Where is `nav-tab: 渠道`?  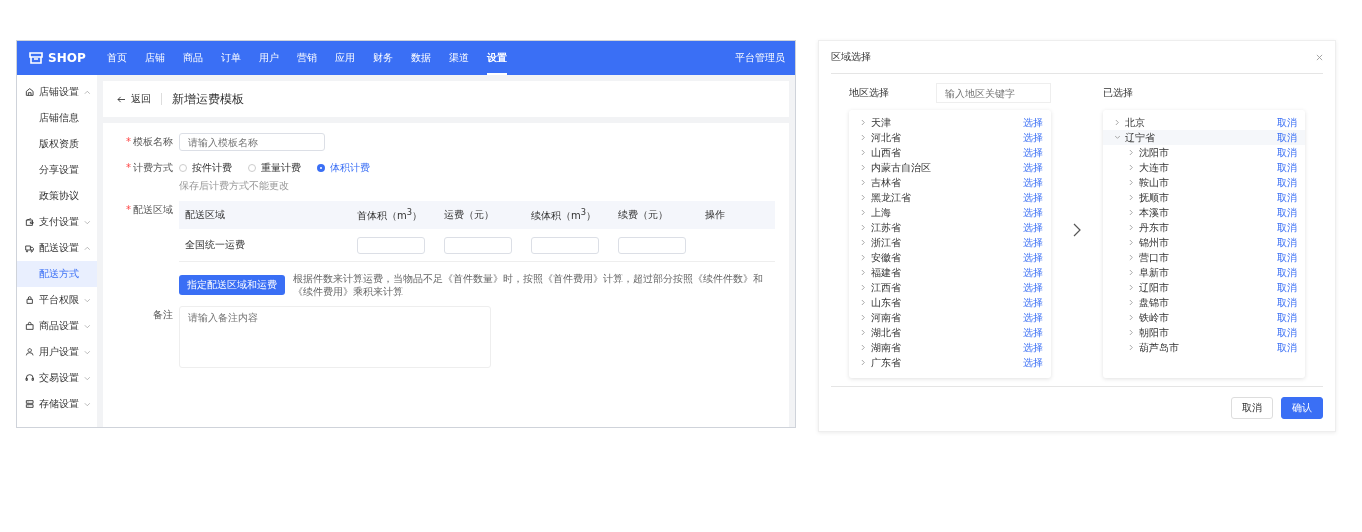 nav-tab: 渠道 is located at coordinates (459, 58).